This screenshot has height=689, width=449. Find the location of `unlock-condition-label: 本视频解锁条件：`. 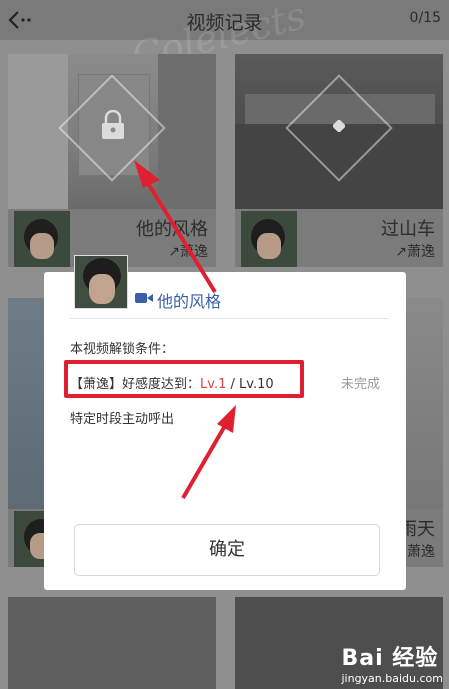

unlock-condition-label: 本视频解锁条件： is located at coordinates (122, 349).